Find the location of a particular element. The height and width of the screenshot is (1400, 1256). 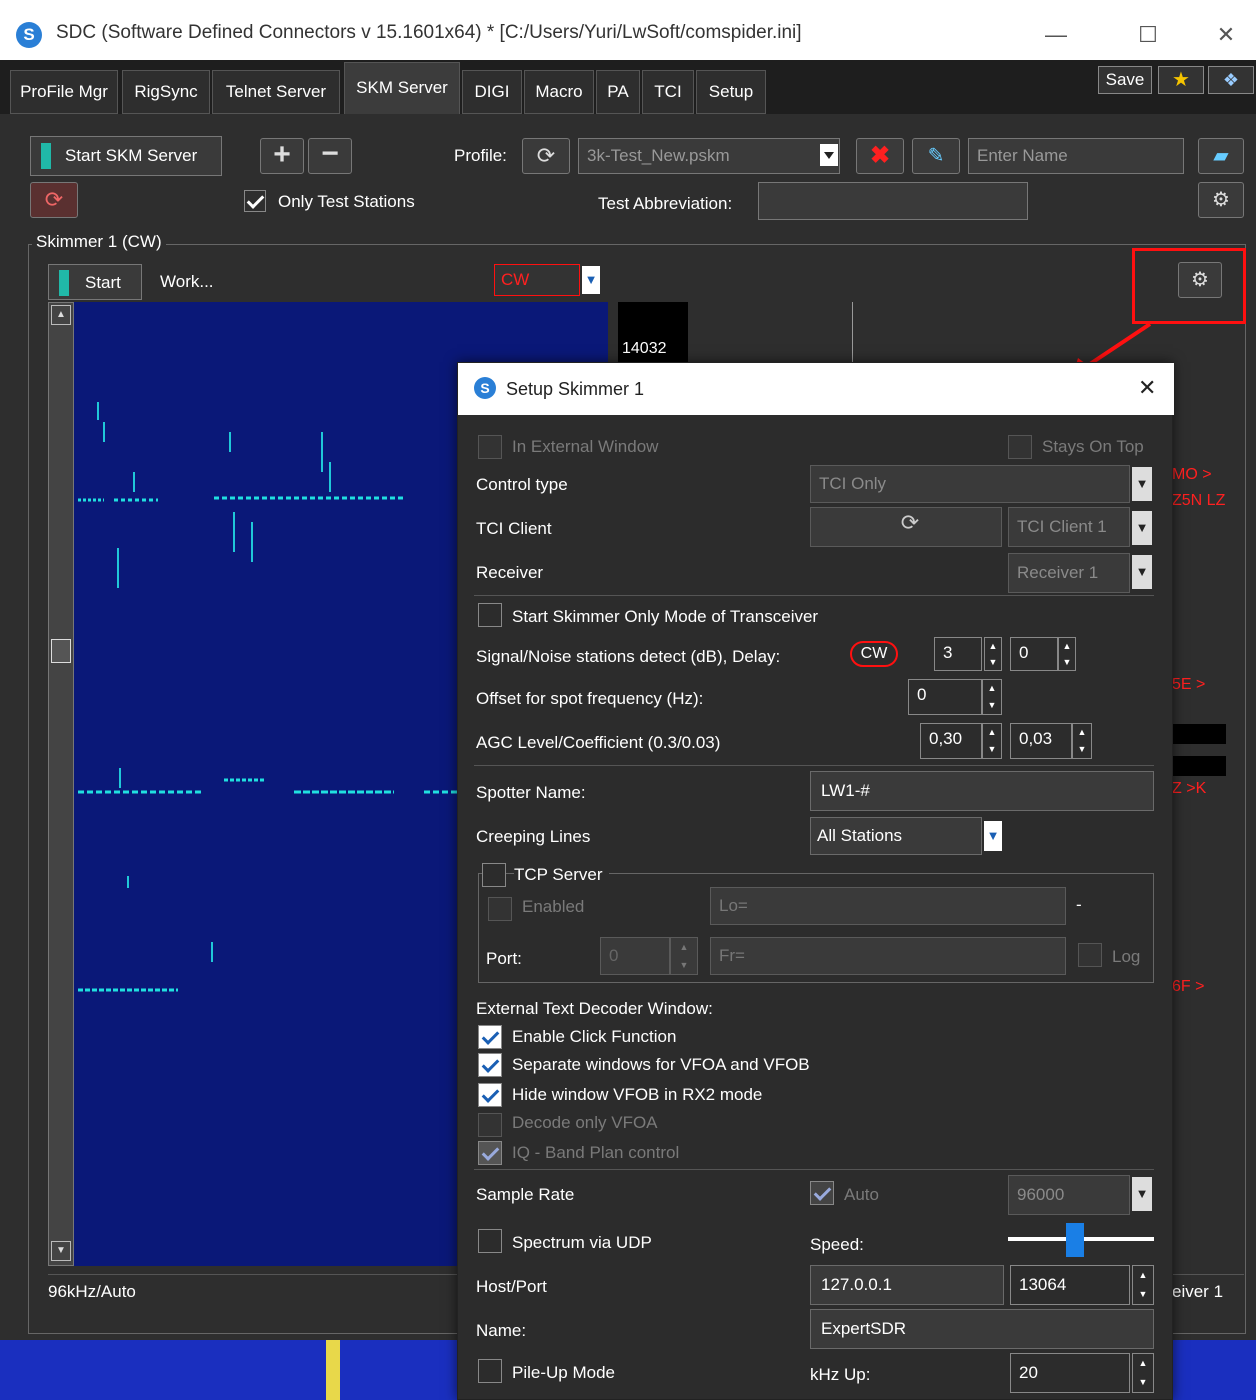

snr-mode-badge: CW is located at coordinates (874, 654).